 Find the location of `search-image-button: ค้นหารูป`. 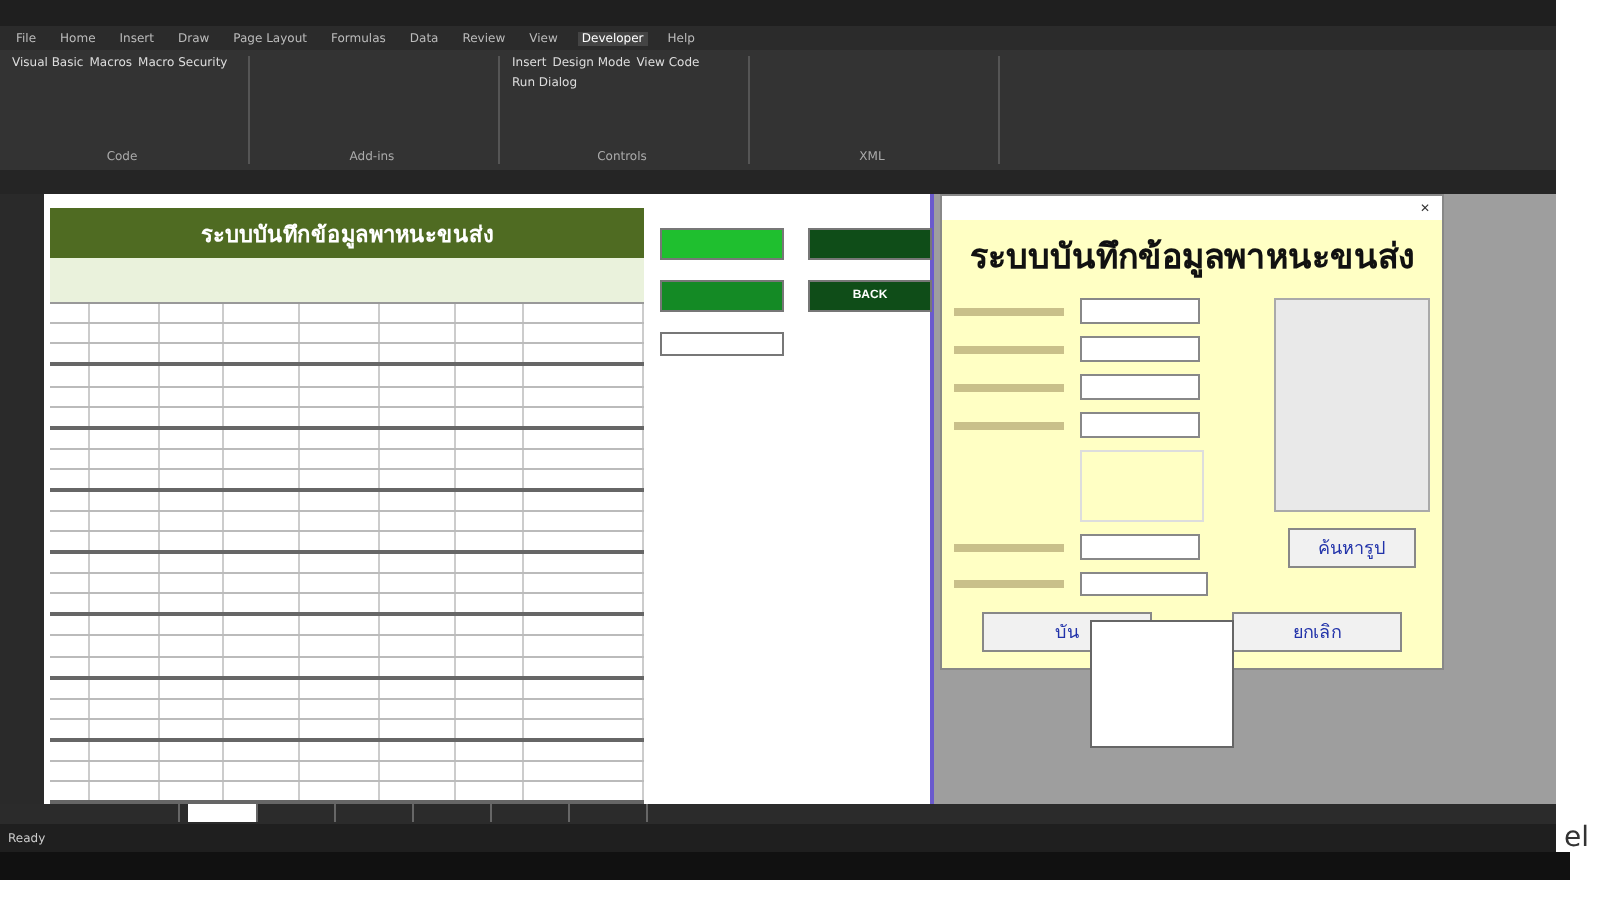

search-image-button: ค้นหารูป is located at coordinates (1352, 548).